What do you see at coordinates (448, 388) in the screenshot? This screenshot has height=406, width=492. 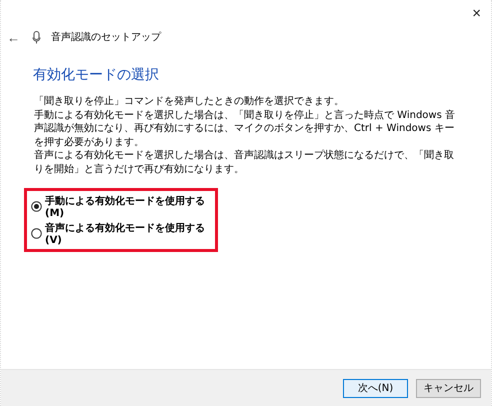 I see `cancel-button: キャンセル` at bounding box center [448, 388].